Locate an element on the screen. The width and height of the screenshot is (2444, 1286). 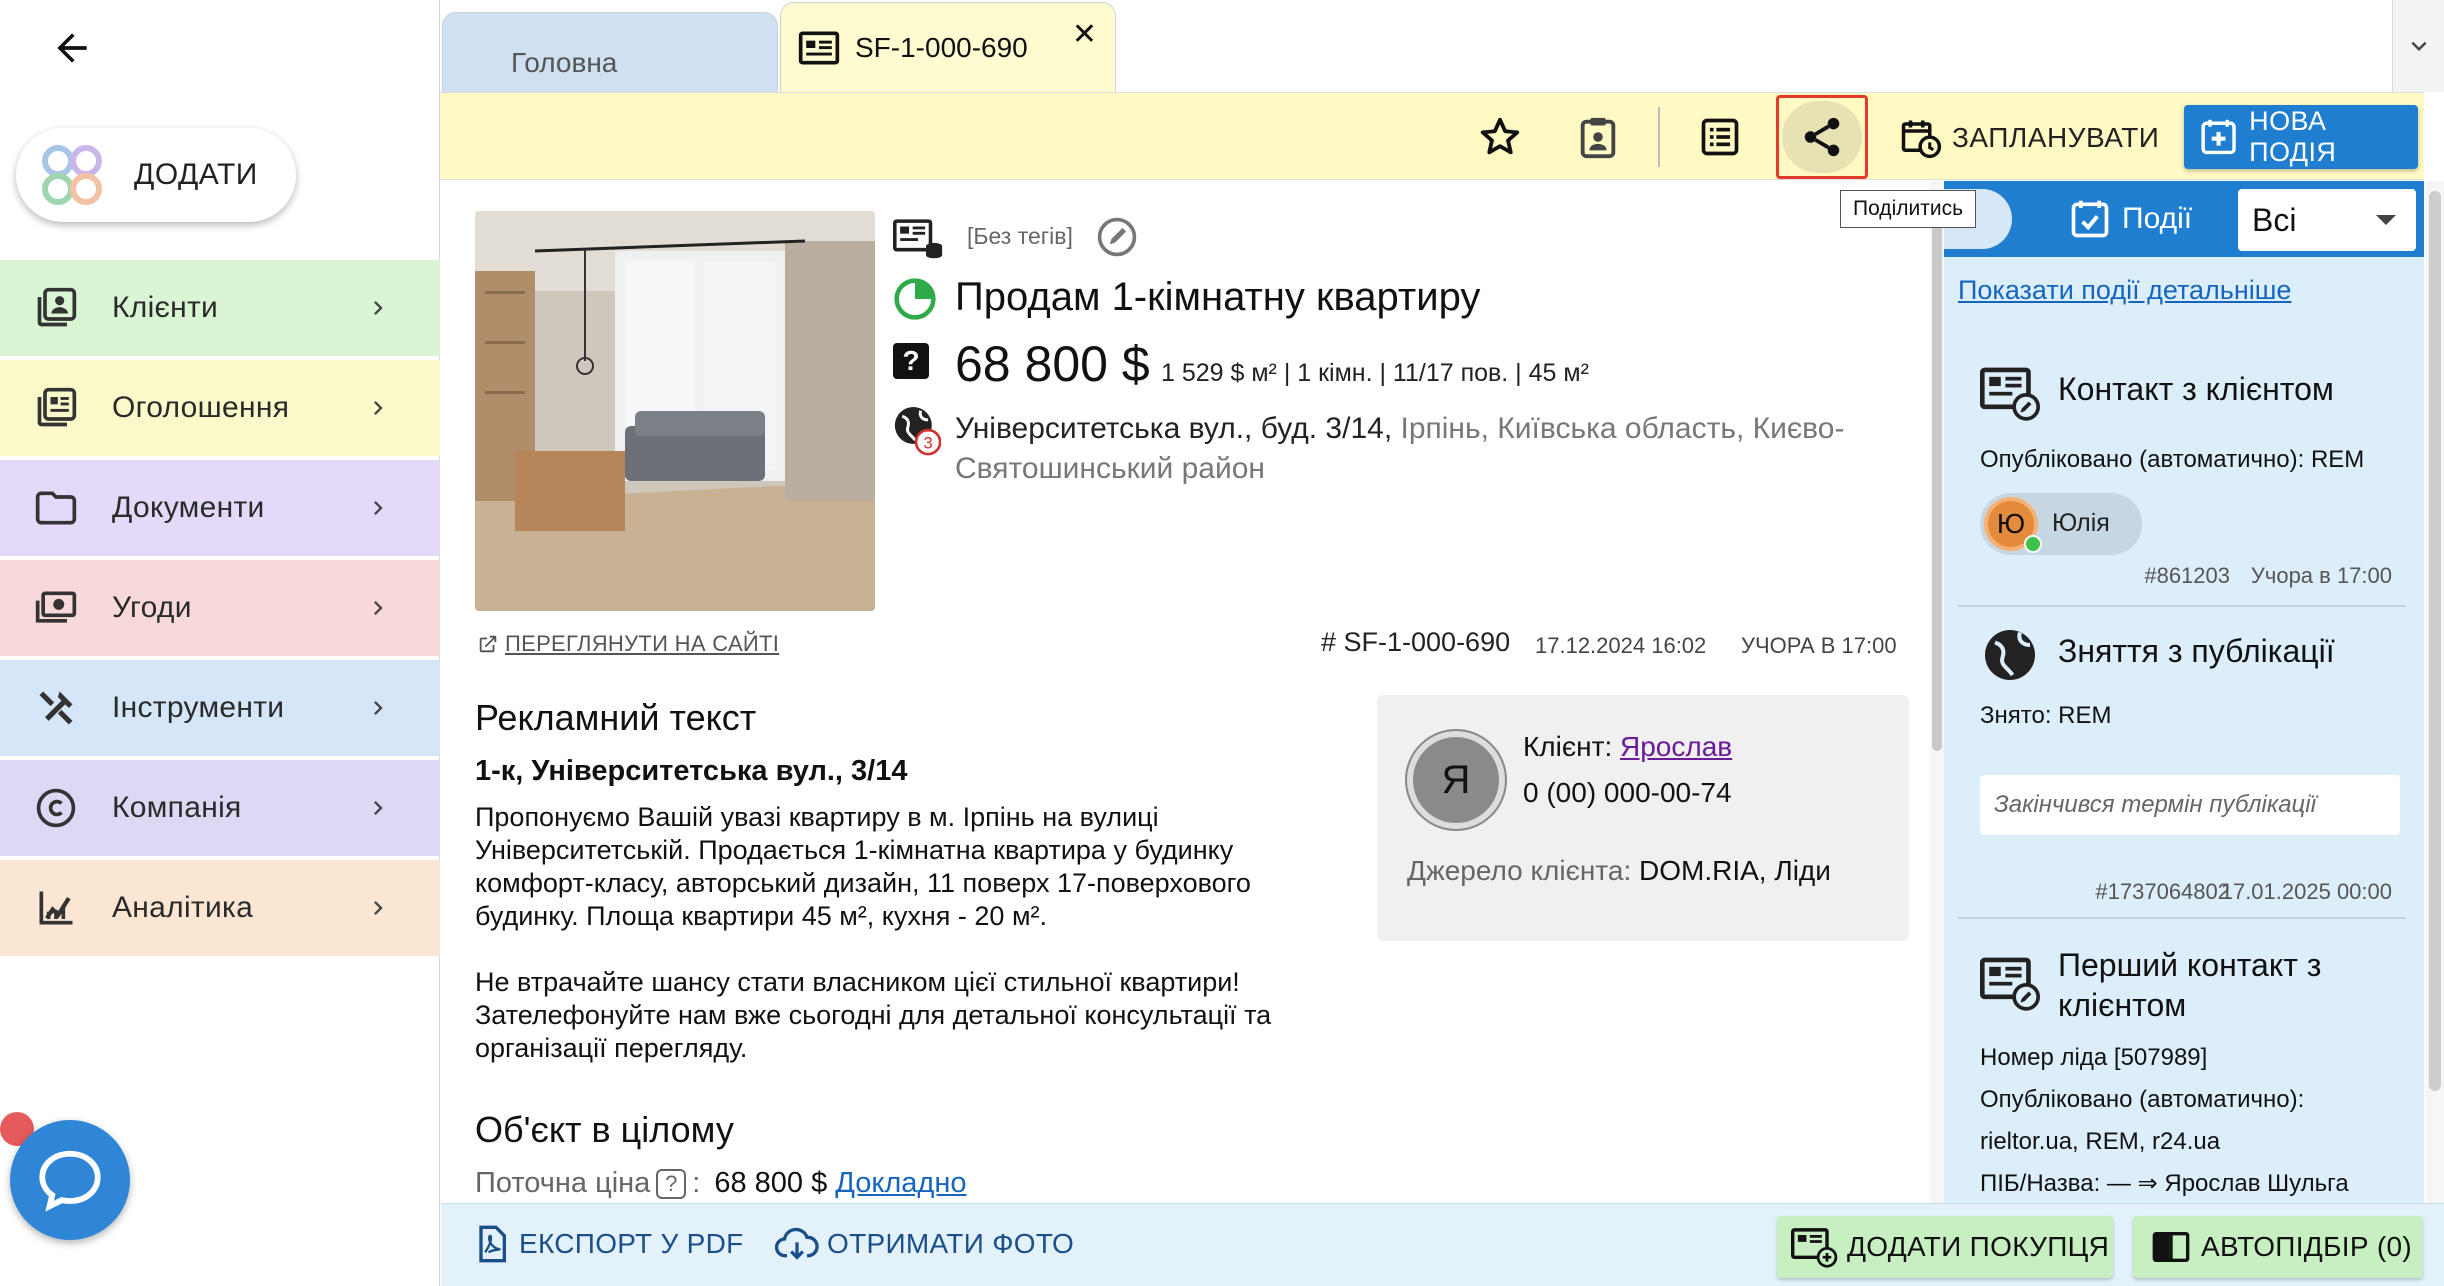
event-title: Перший контакт з клієнтом is located at coordinates (2190, 985).